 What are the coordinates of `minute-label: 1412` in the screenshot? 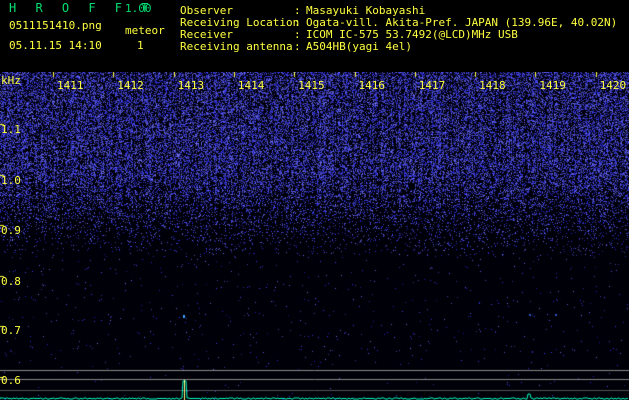 It's located at (130, 85).